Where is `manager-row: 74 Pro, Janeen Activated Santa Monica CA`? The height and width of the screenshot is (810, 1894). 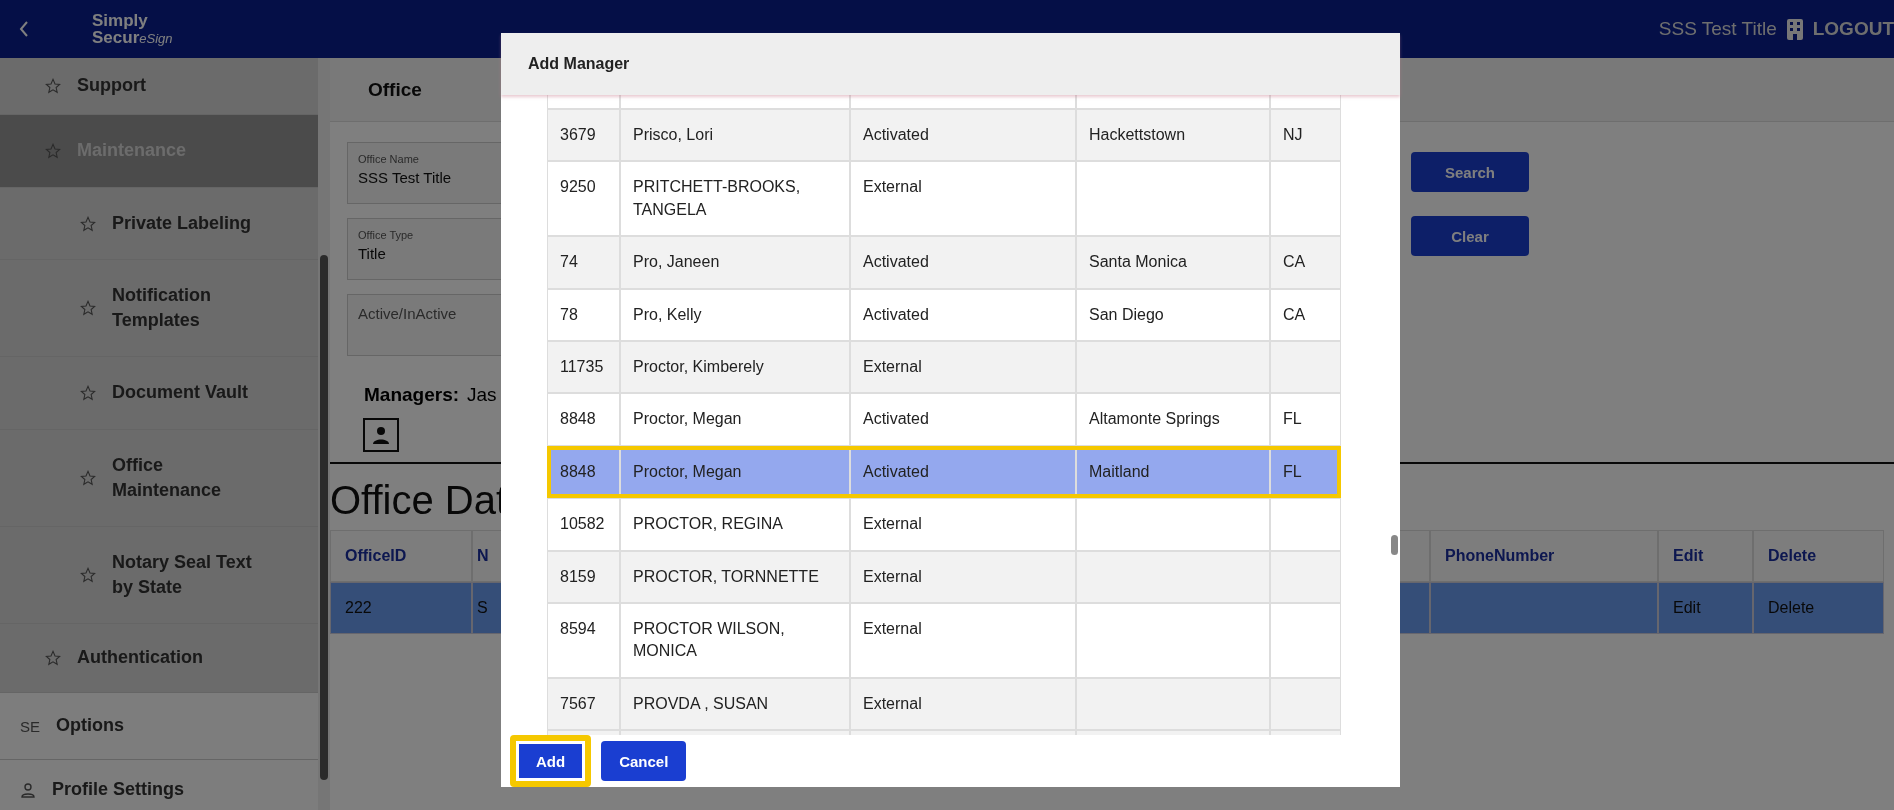
manager-row: 74 Pro, Janeen Activated Santa Monica CA is located at coordinates (944, 262).